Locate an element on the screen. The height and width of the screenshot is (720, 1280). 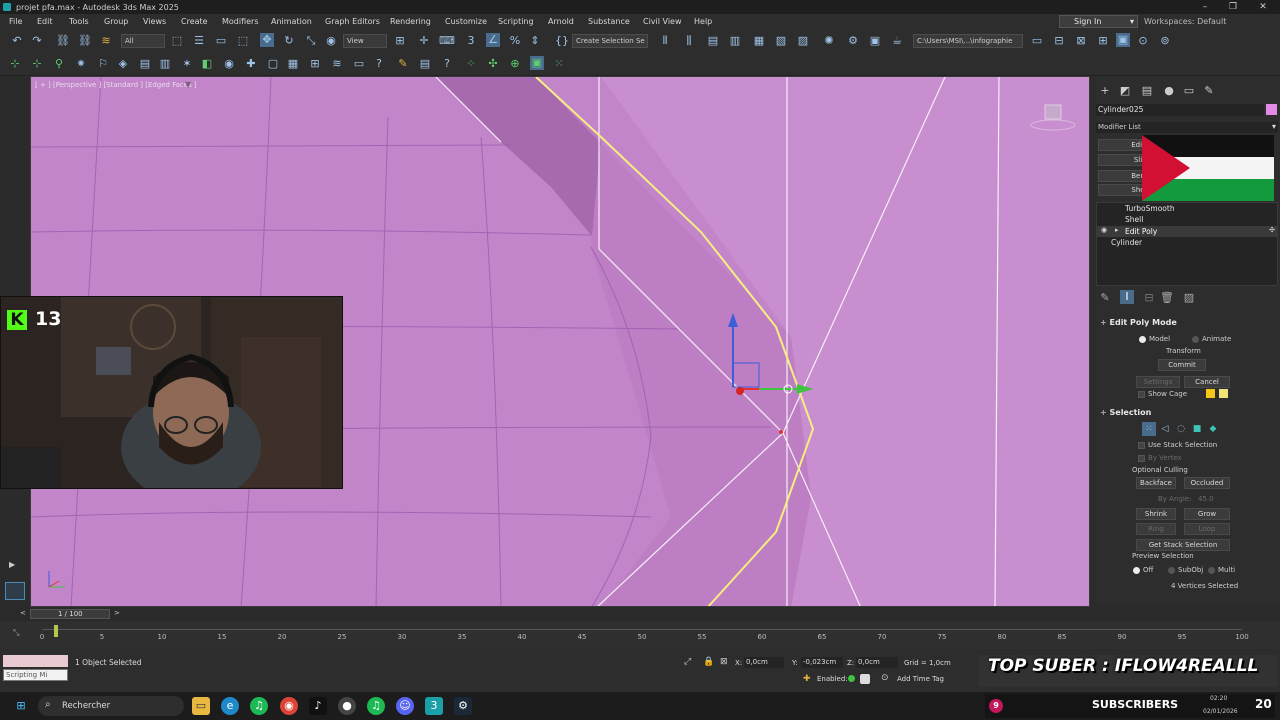
by-angle-value: 45.0 is located at coordinates (1206, 499).